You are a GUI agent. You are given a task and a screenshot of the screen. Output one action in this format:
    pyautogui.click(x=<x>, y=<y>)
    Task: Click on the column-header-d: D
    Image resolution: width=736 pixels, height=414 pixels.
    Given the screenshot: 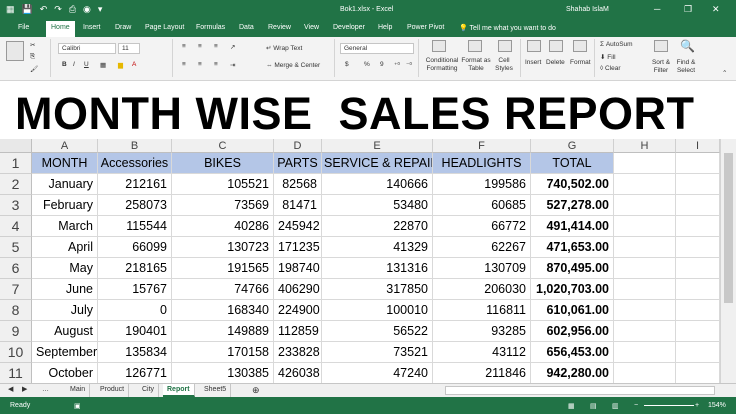 What is the action you would take?
    pyautogui.click(x=298, y=146)
    